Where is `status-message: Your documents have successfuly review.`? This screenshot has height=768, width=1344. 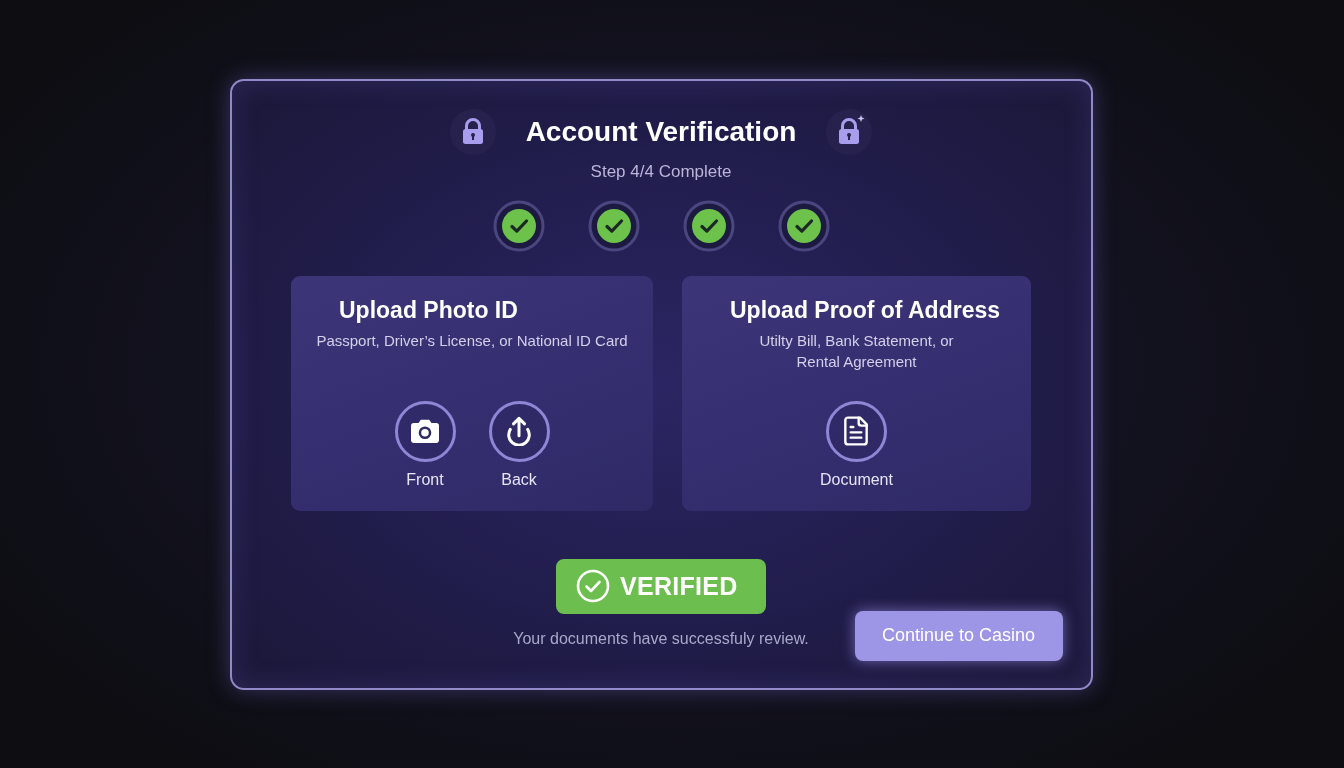 status-message: Your documents have successfuly review. is located at coordinates (661, 638).